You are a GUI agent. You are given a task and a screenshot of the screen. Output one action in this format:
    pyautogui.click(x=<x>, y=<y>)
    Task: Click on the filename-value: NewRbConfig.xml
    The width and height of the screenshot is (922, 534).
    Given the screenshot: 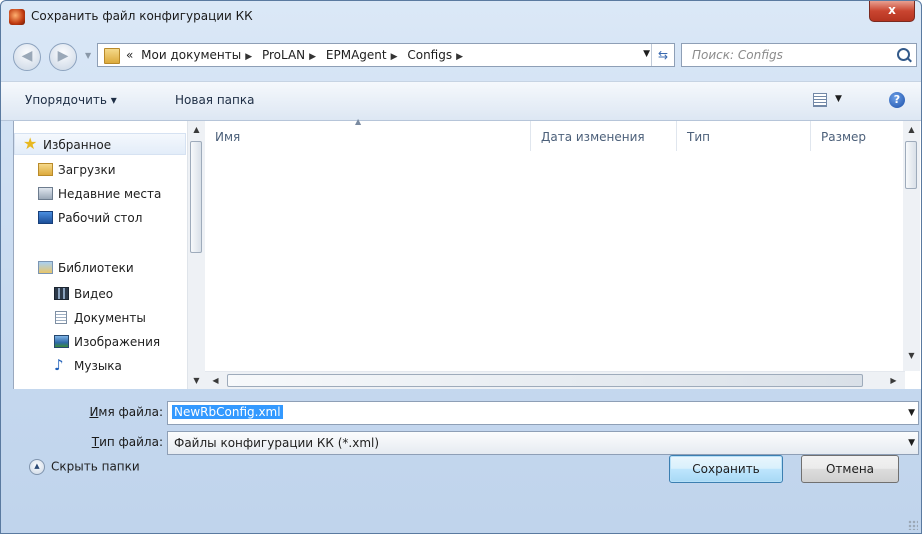 What is the action you would take?
    pyautogui.click(x=227, y=412)
    